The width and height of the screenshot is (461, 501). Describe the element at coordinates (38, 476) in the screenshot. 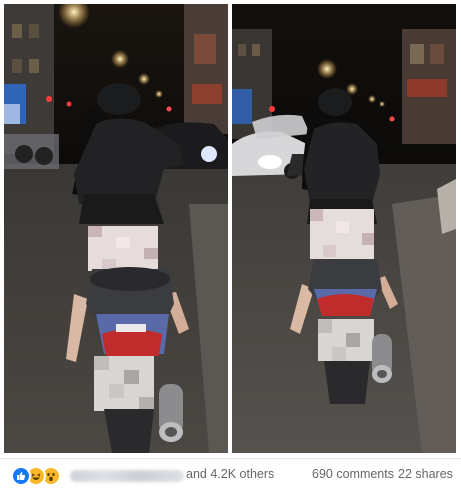

I see `reaction-icons` at that location.